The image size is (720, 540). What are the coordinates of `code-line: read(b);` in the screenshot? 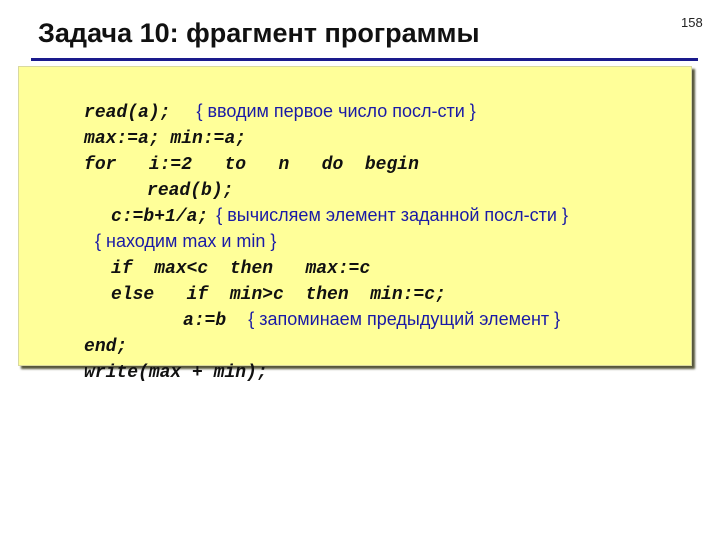 It's located at (180, 175).